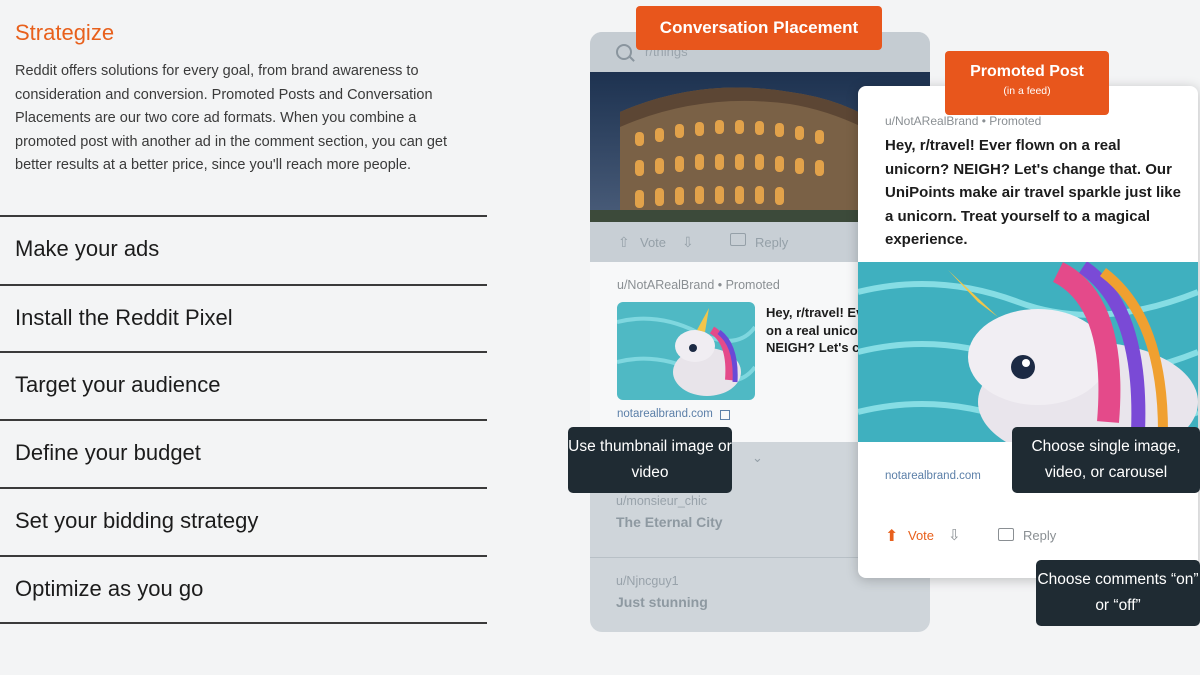  I want to click on upvote-icon: ⇧, so click(624, 242).